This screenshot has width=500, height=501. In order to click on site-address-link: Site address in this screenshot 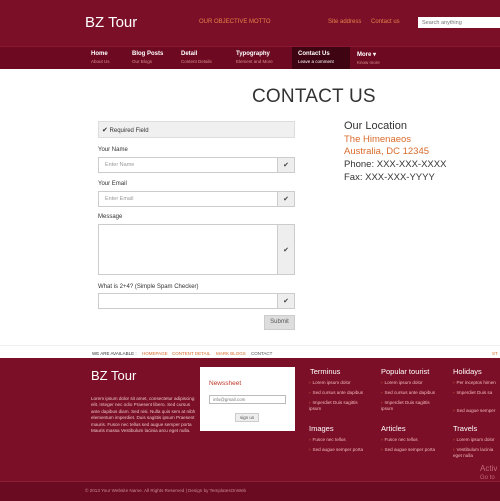, I will do `click(344, 22)`.